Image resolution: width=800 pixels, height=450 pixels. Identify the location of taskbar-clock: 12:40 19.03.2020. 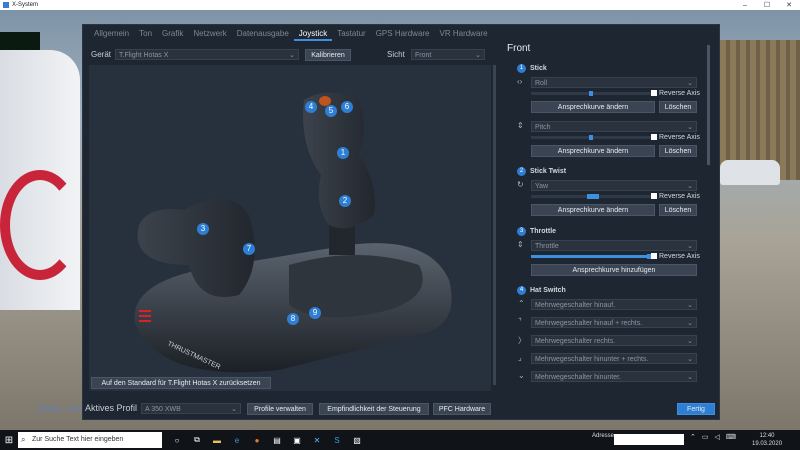
(767, 440).